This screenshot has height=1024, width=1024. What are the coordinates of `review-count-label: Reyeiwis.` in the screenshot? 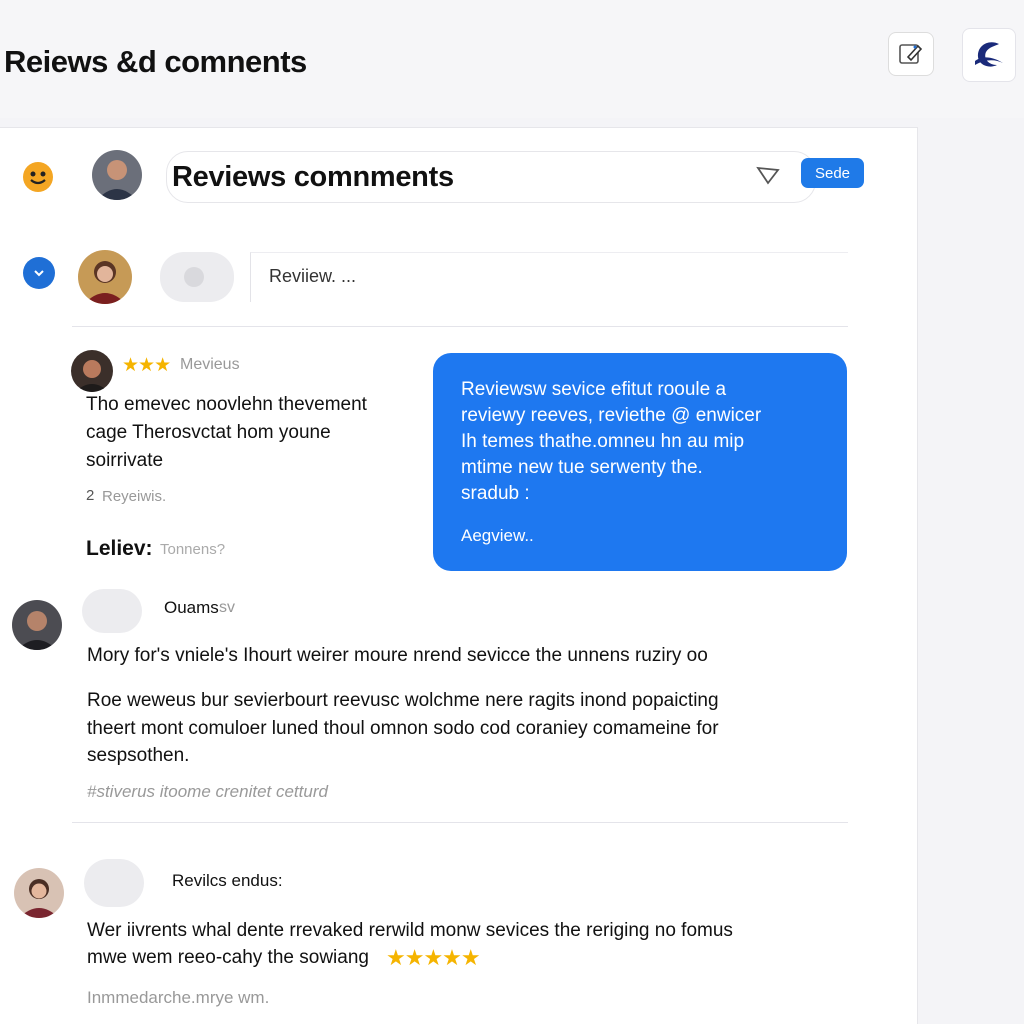 It's located at (134, 496).